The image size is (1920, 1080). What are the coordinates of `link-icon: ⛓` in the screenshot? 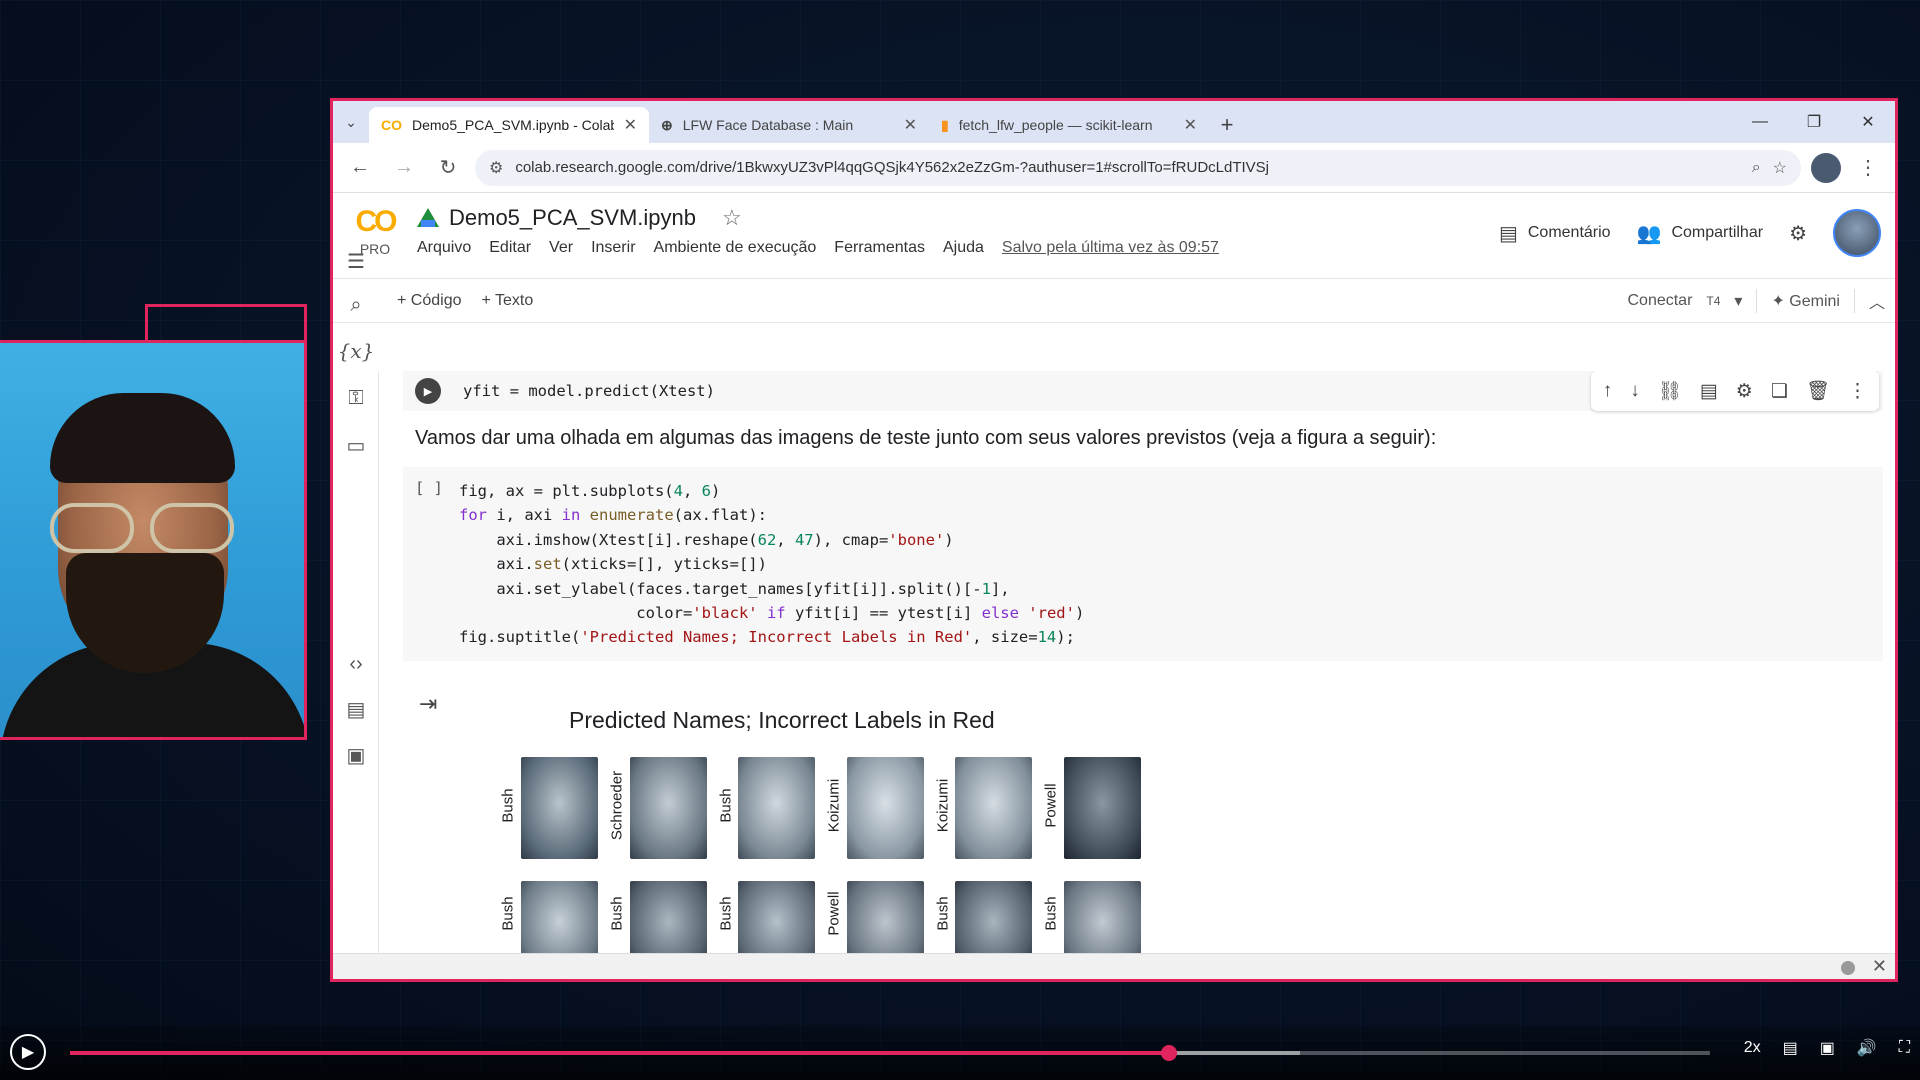 It's located at (1670, 391).